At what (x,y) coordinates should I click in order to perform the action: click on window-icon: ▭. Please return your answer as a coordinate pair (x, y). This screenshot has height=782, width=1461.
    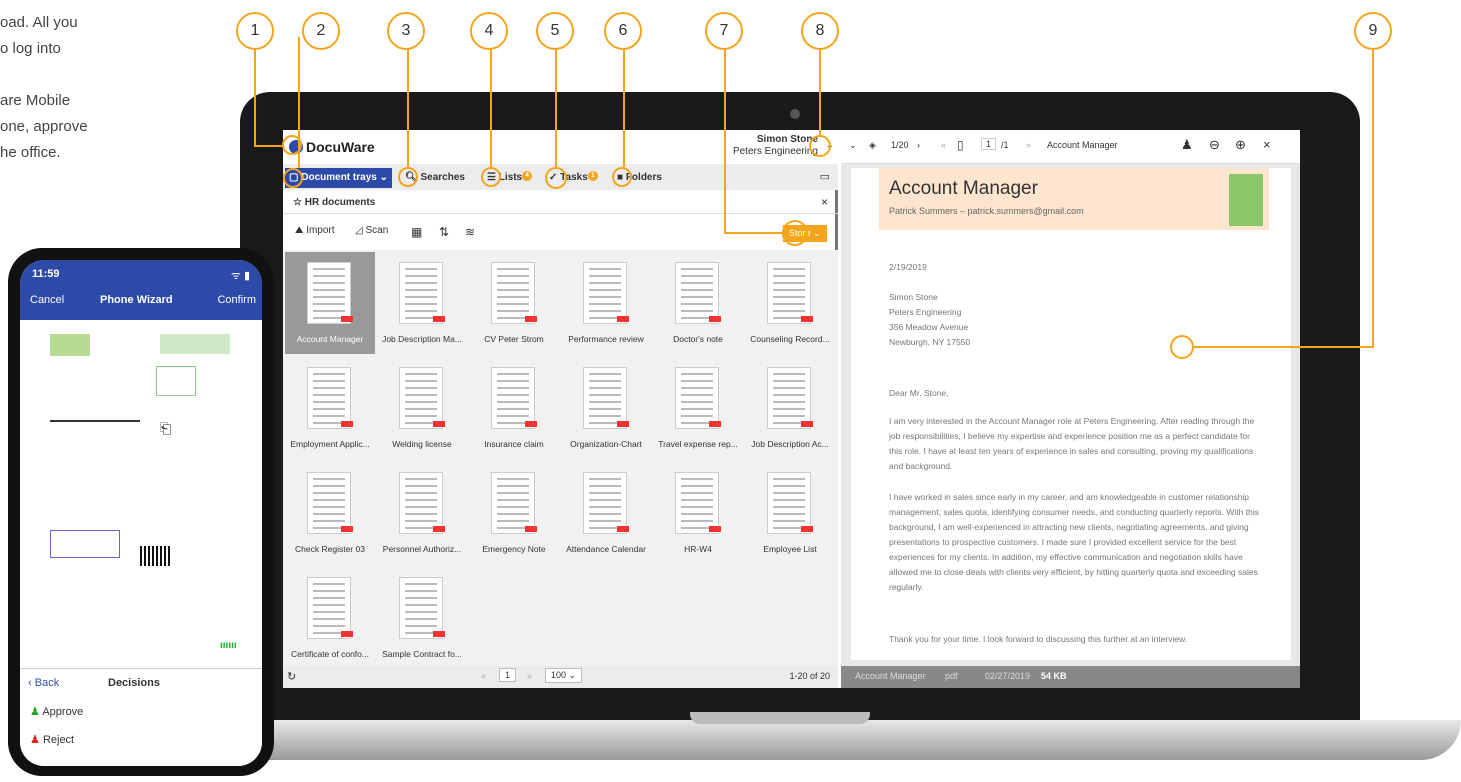
    Looking at the image, I should click on (825, 176).